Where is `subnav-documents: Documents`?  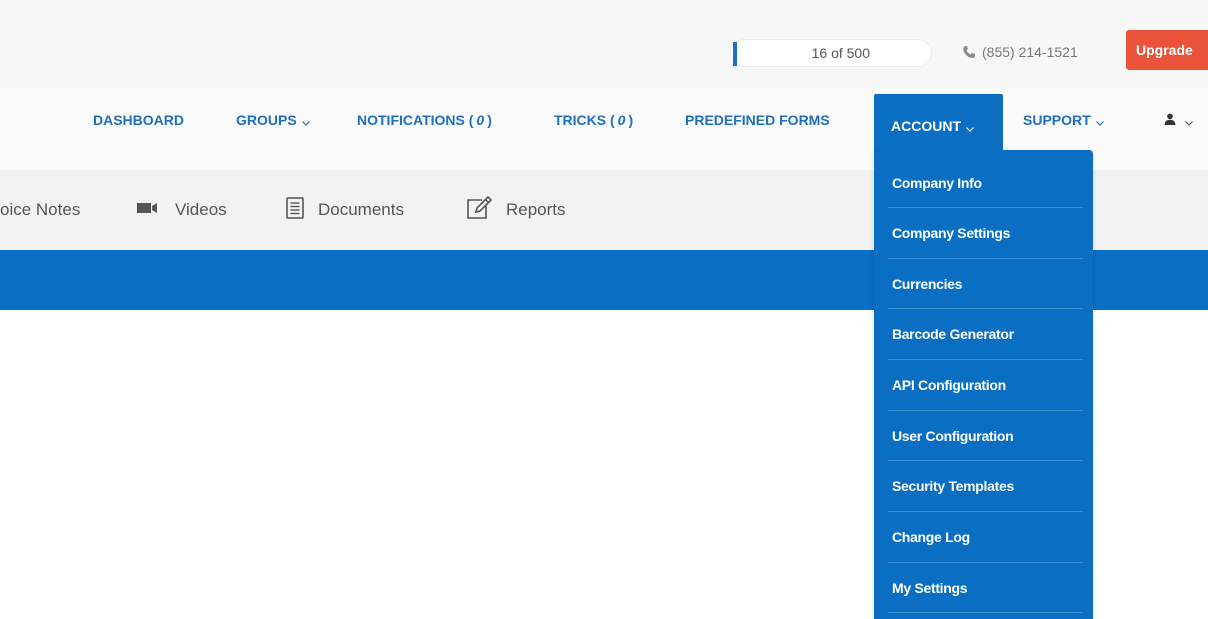
subnav-documents: Documents is located at coordinates (345, 210).